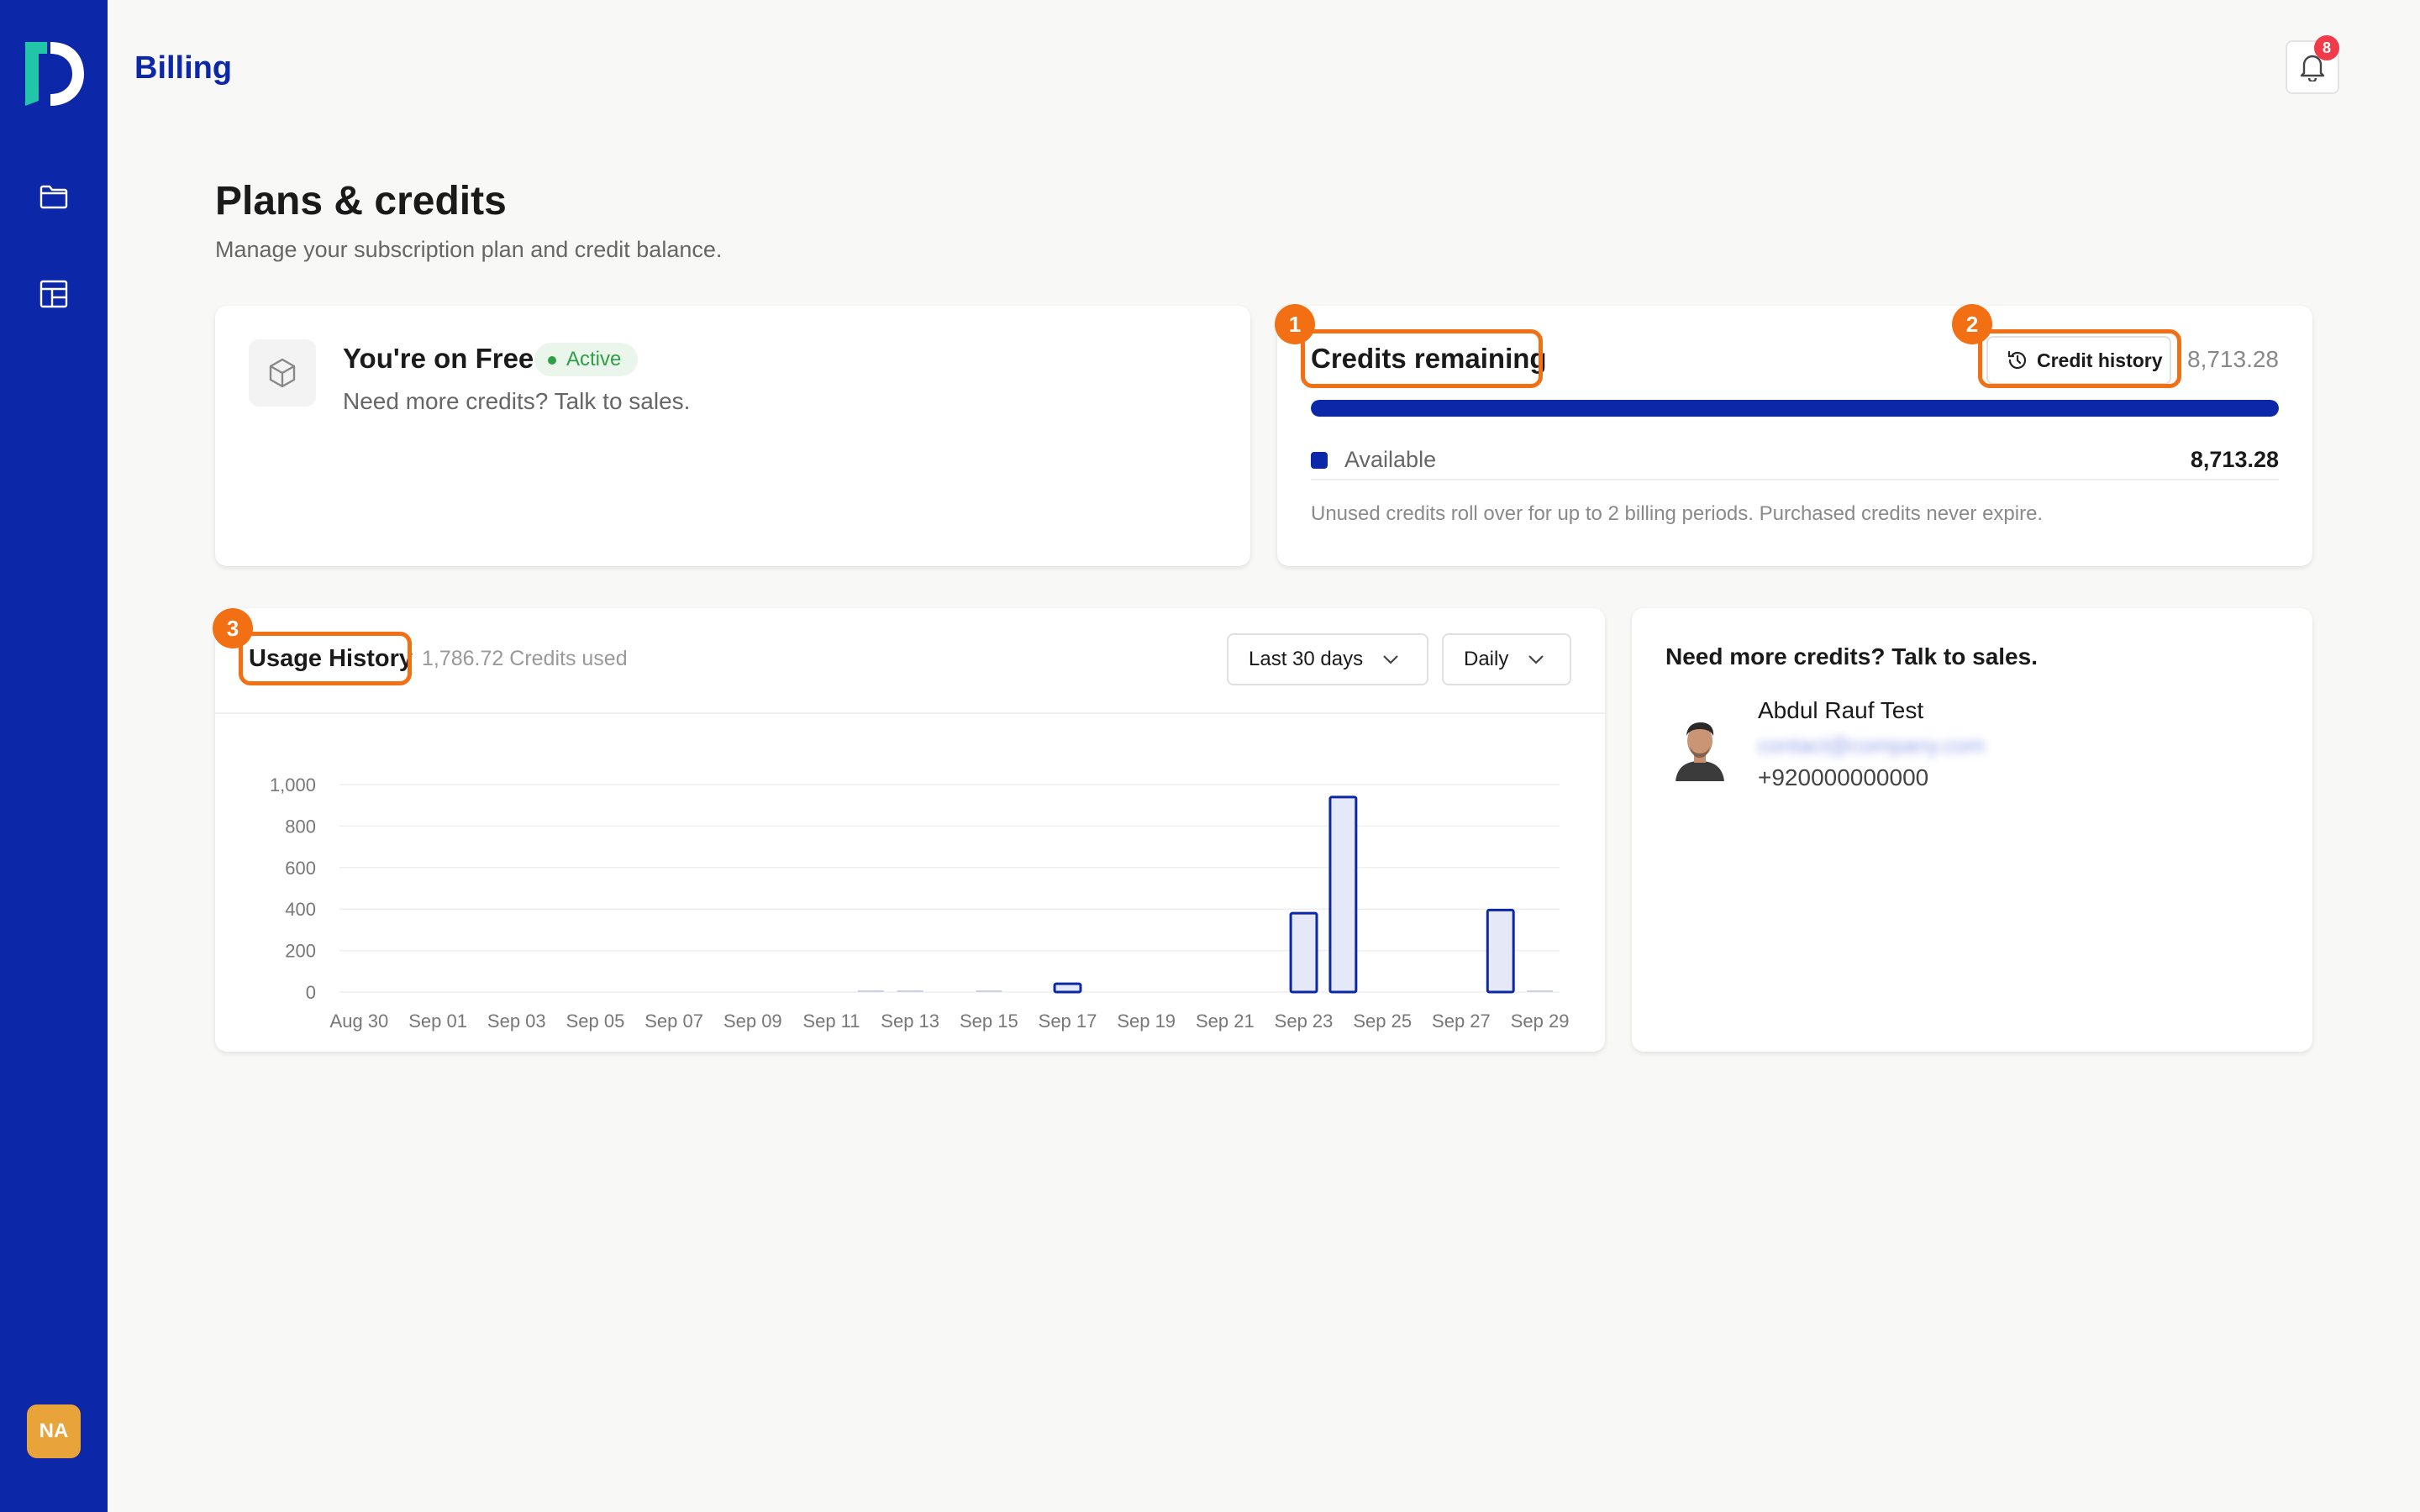 Image resolution: width=2420 pixels, height=1512 pixels. I want to click on x-tick-label: Sep 07, so click(673, 1021).